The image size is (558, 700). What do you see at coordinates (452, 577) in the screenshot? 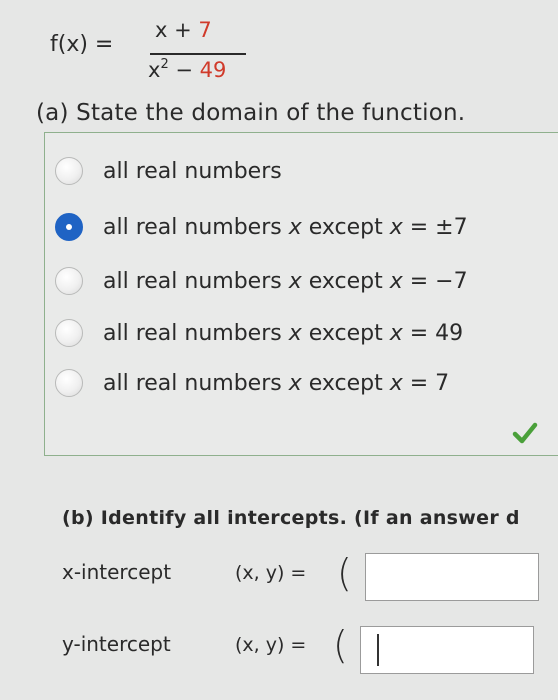
I see `x-intercept-input` at bounding box center [452, 577].